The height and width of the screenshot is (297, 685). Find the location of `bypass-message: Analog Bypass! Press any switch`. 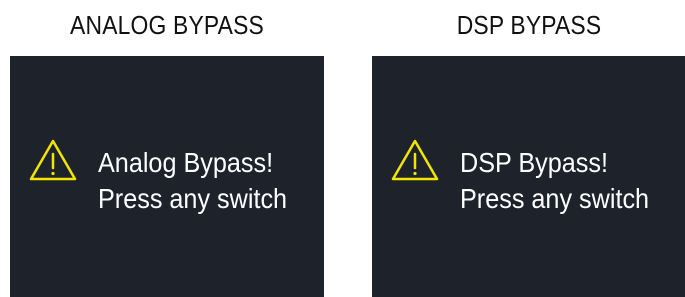

bypass-message: Analog Bypass! Press any switch is located at coordinates (192, 181).